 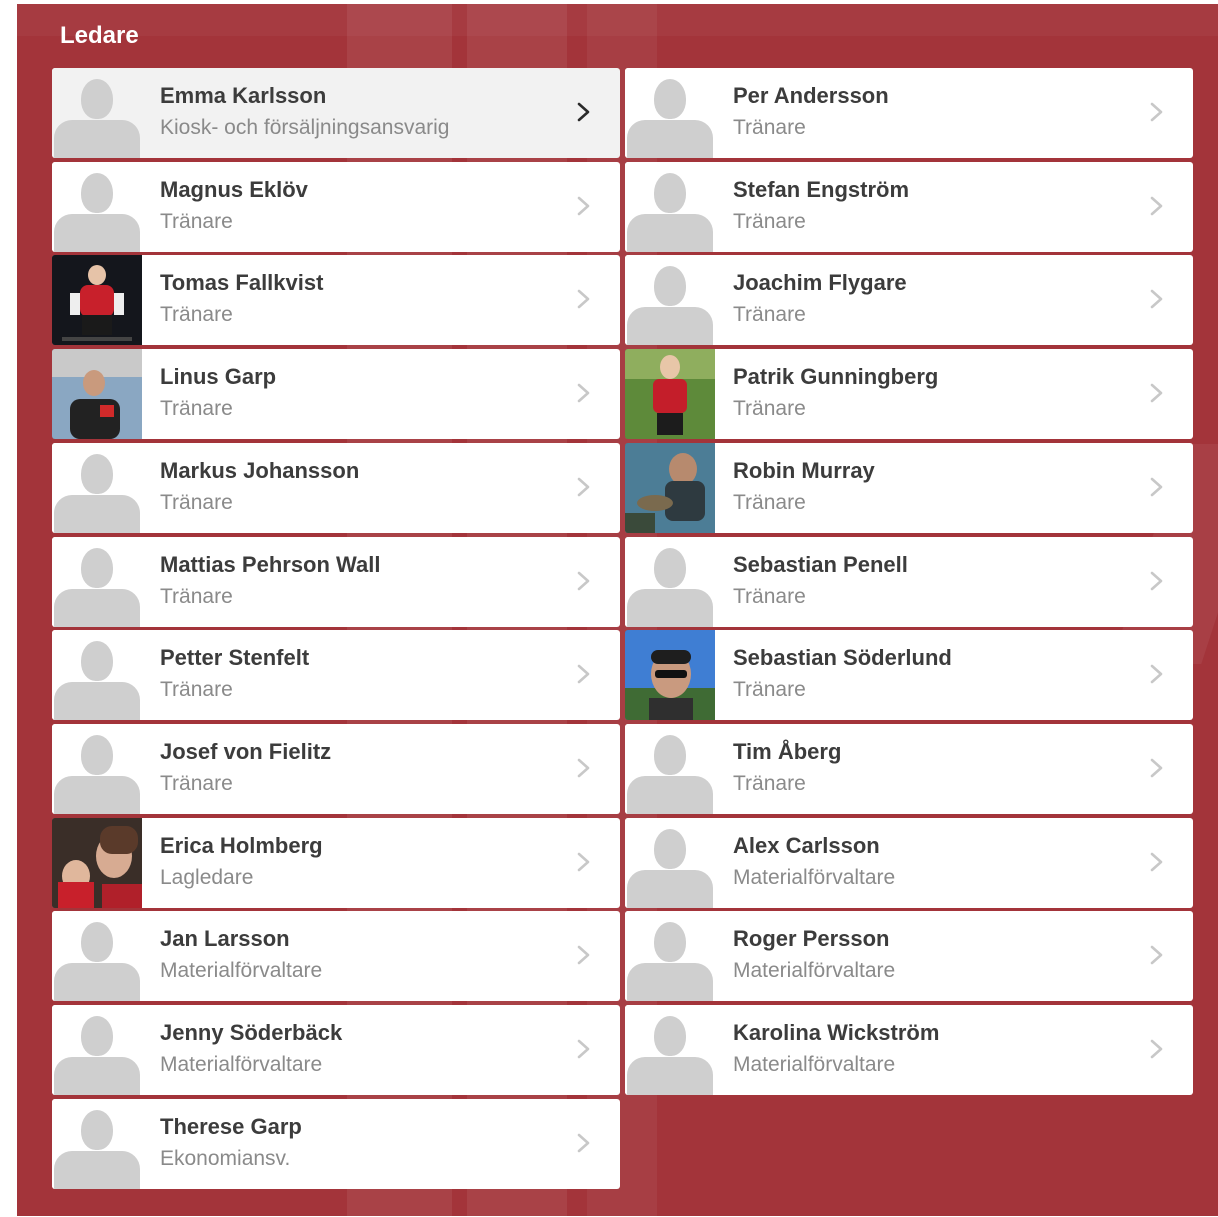 I want to click on leader-card: Roger Persson Materialförvaltare, so click(x=909, y=956).